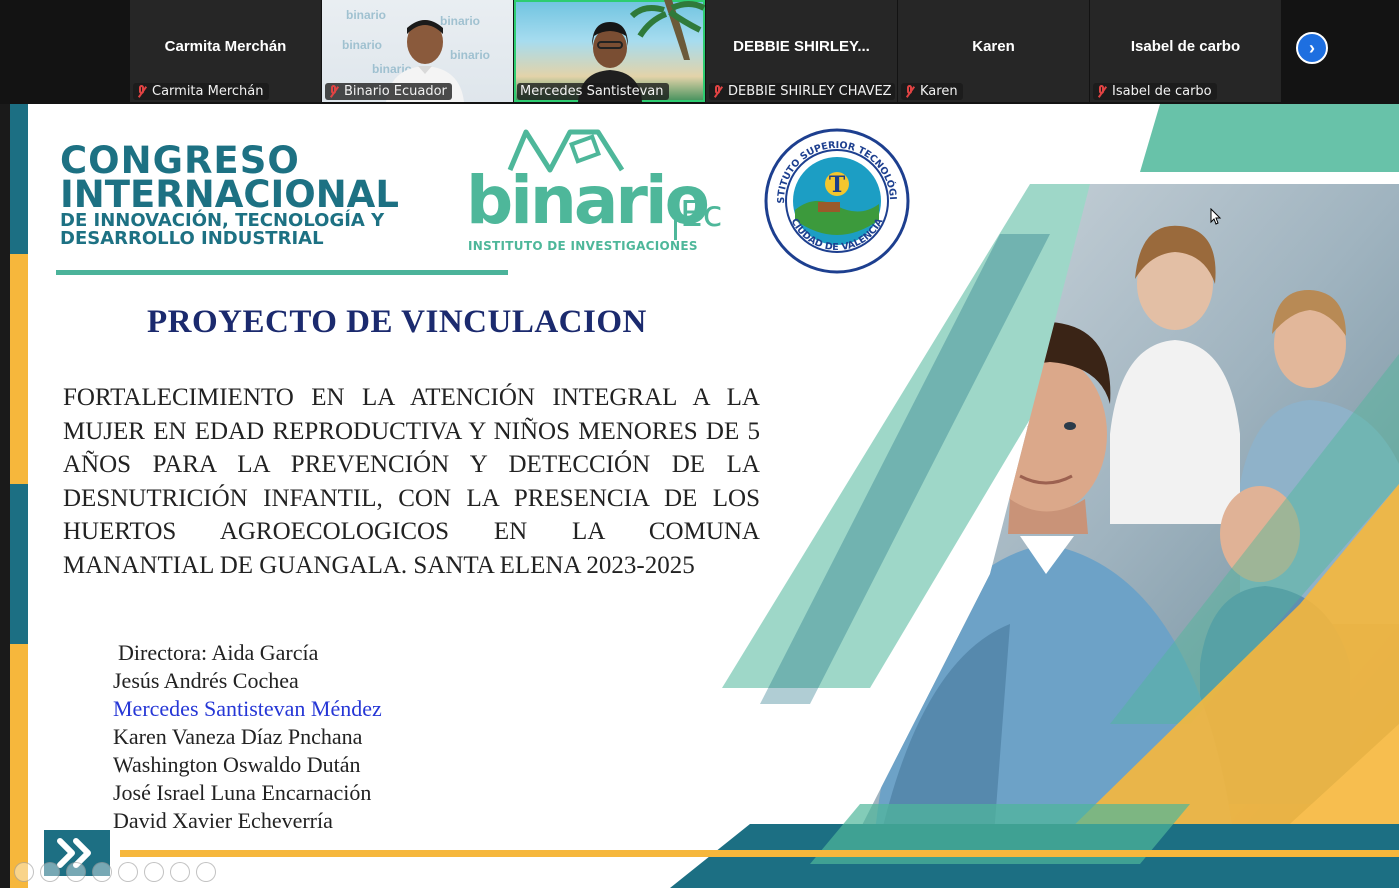  I want to click on mouse-cursor-icon, so click(1216, 216).